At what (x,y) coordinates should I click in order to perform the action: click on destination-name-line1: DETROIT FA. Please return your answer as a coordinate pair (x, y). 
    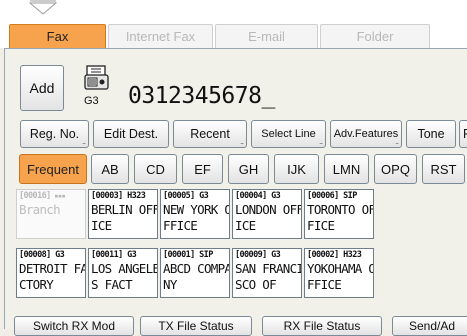
    Looking at the image, I should click on (52, 268).